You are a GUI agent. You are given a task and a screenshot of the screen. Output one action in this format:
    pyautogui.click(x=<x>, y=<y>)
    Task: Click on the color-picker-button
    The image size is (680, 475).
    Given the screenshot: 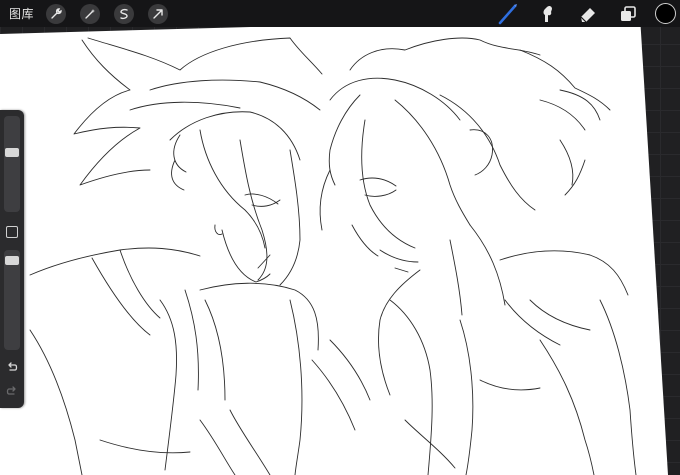 What is the action you would take?
    pyautogui.click(x=665, y=13)
    